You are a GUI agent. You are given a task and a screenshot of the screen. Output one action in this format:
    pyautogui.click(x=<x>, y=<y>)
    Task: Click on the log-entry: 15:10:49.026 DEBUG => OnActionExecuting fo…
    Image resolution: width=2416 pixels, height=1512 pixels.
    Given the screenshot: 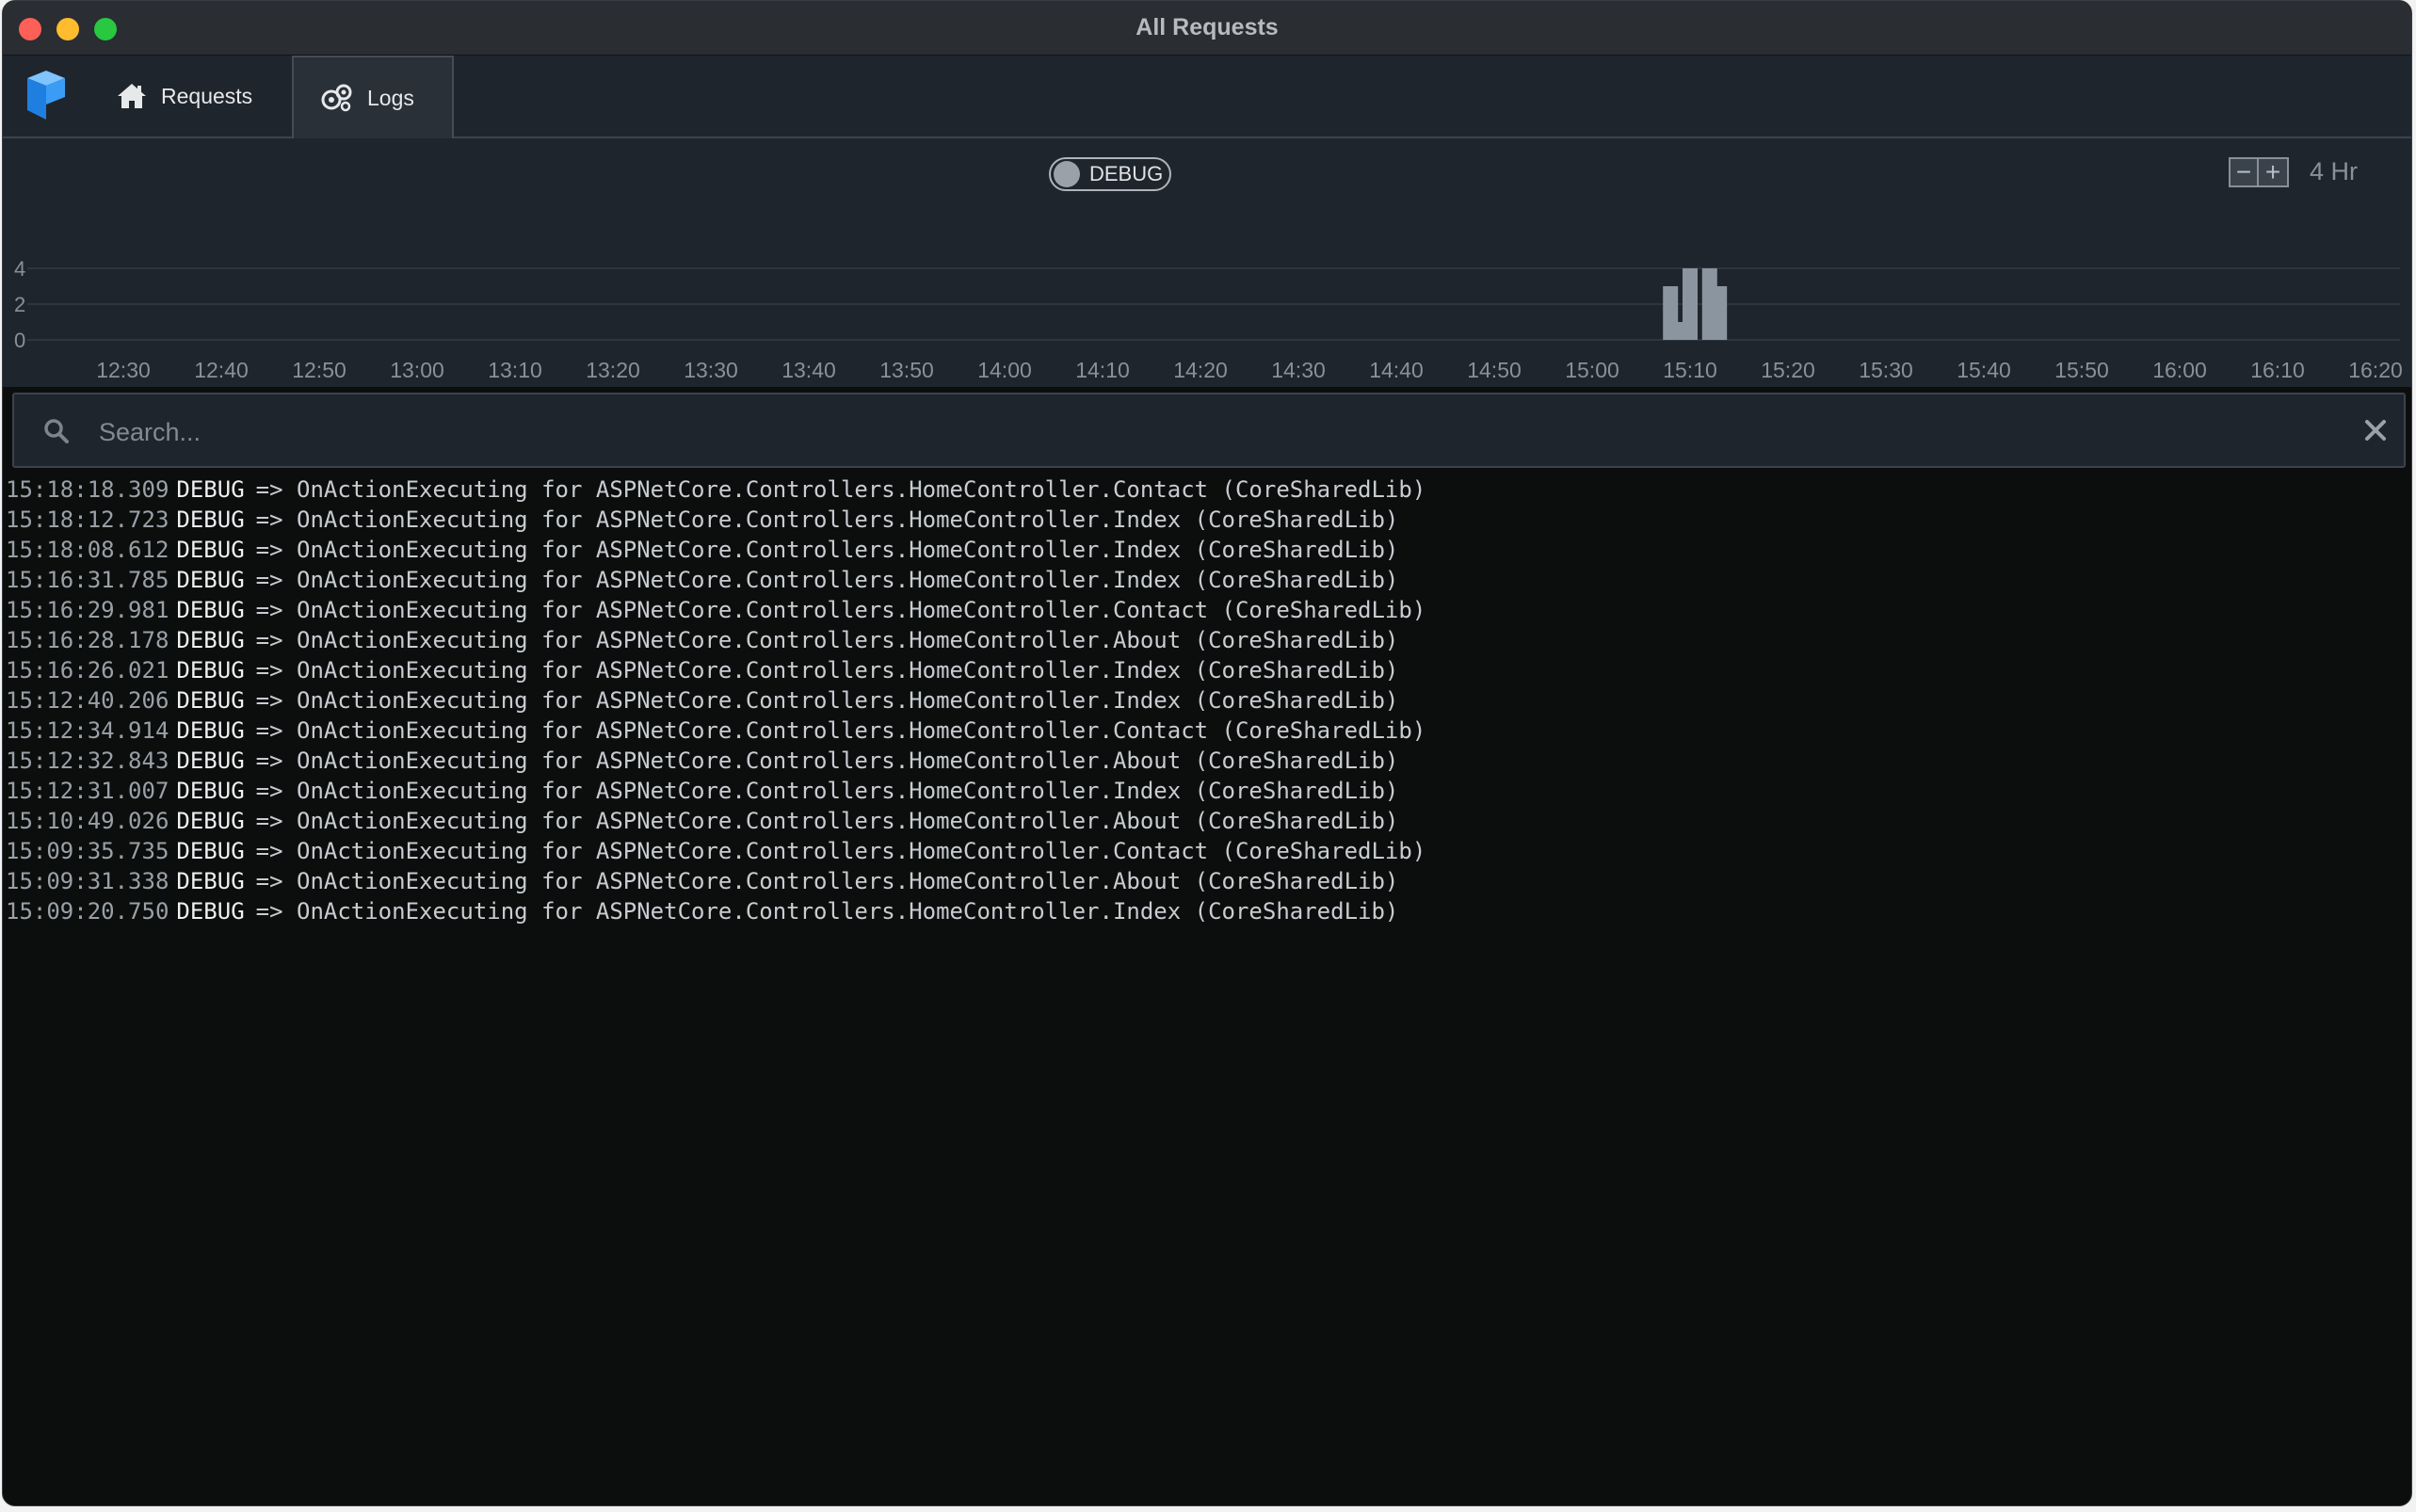 What is the action you would take?
    pyautogui.click(x=1208, y=821)
    